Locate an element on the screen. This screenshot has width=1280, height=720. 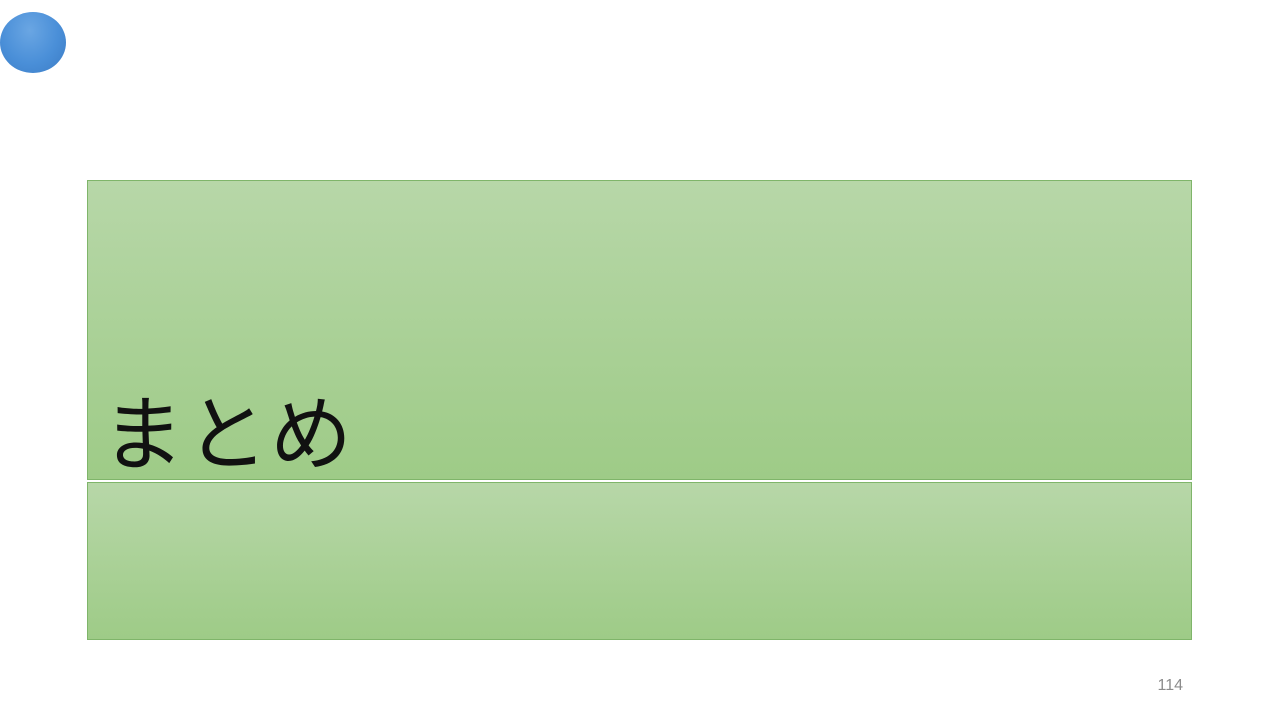
slide-title: まとめ is located at coordinates (228, 435).